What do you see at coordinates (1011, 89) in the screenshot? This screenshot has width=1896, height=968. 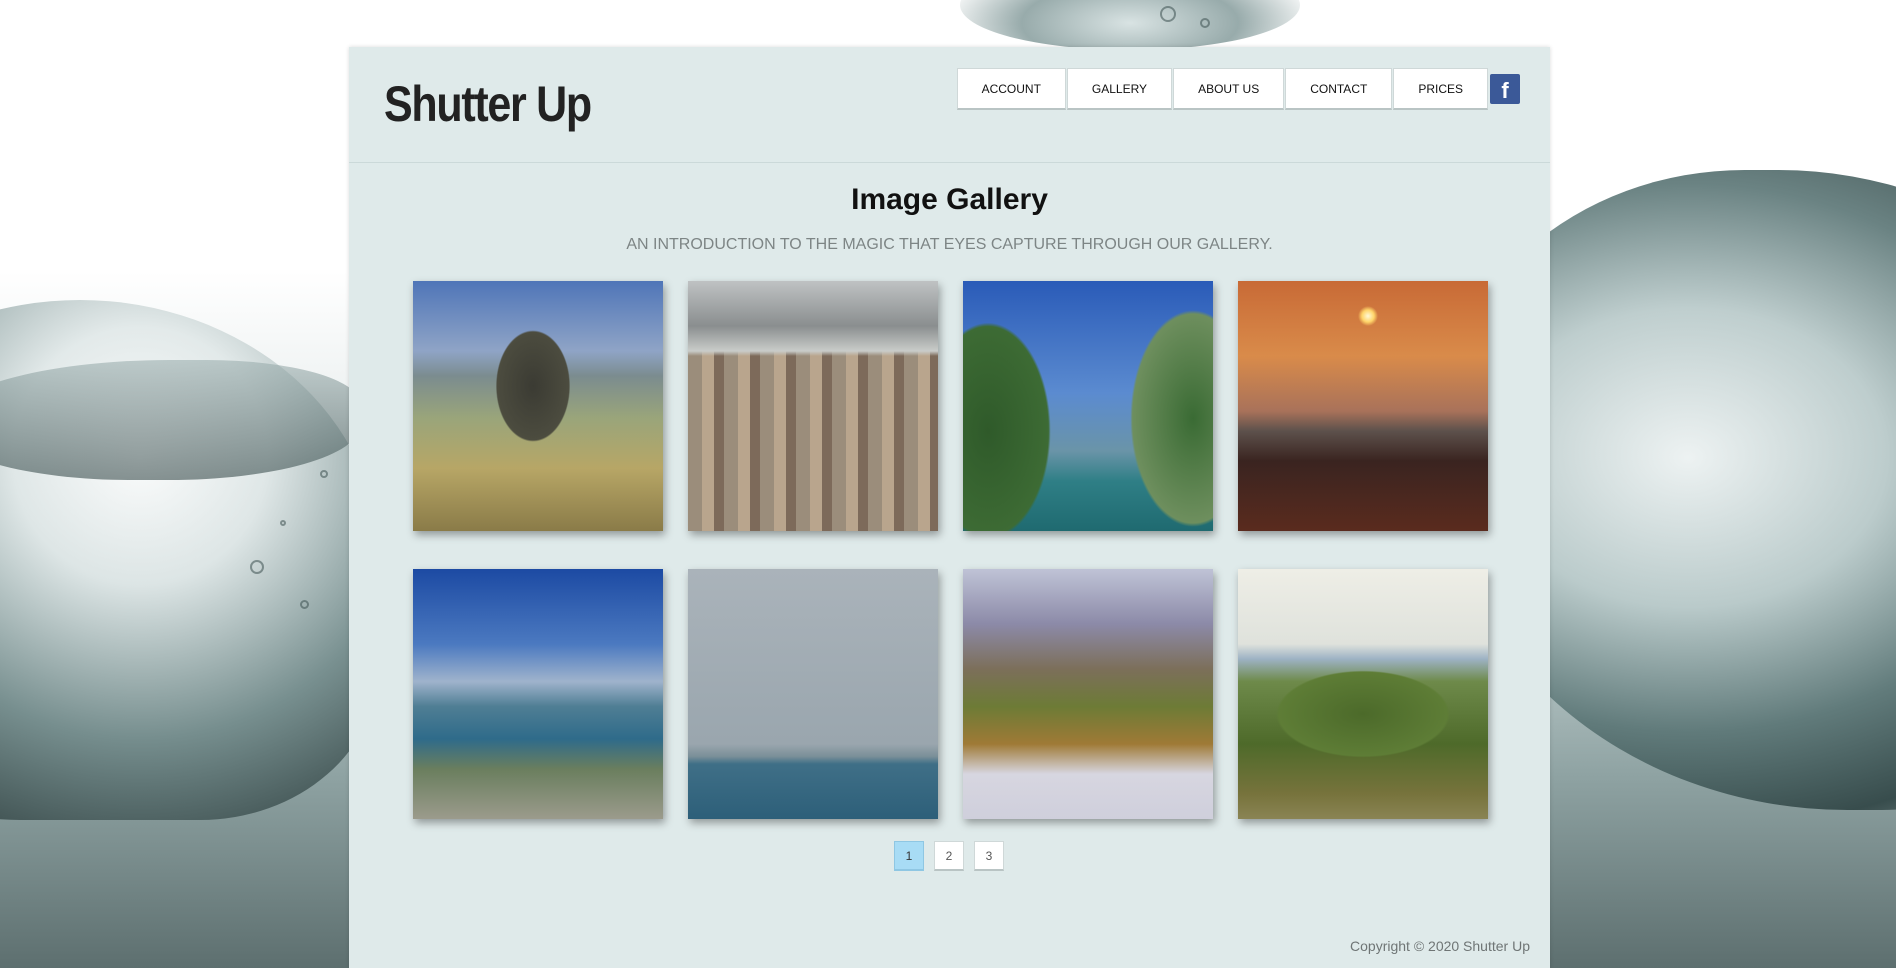 I see `nav-account: ACCOUNT` at bounding box center [1011, 89].